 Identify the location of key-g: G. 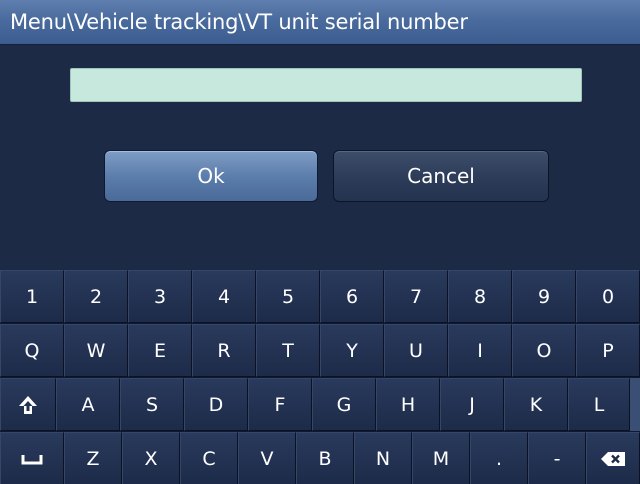
(344, 404).